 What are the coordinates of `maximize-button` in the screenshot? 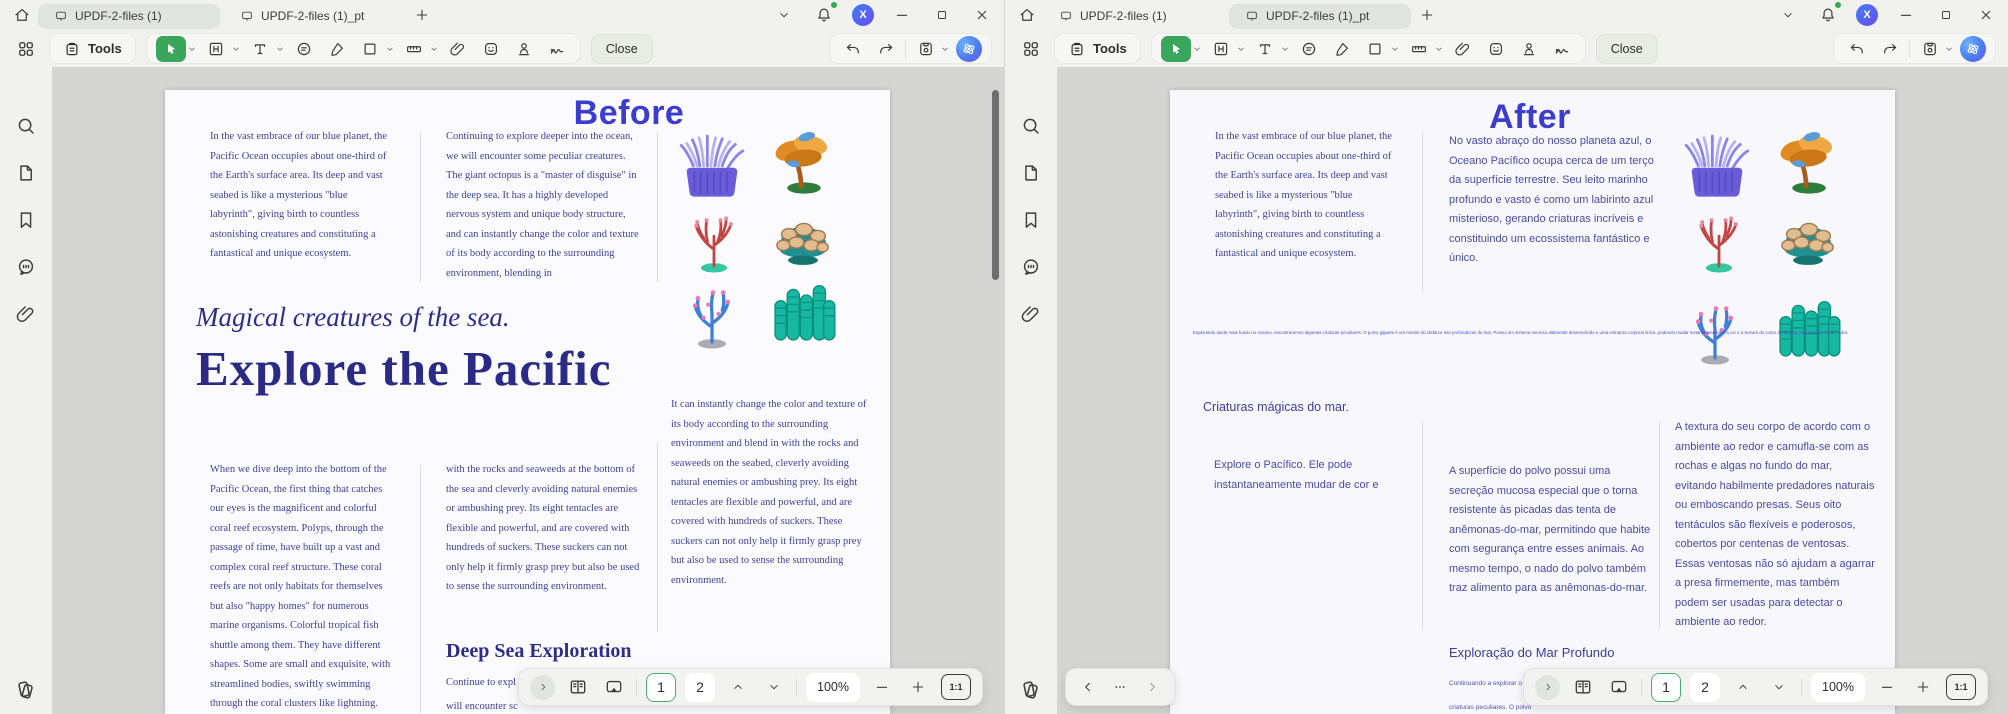 It's located at (942, 15).